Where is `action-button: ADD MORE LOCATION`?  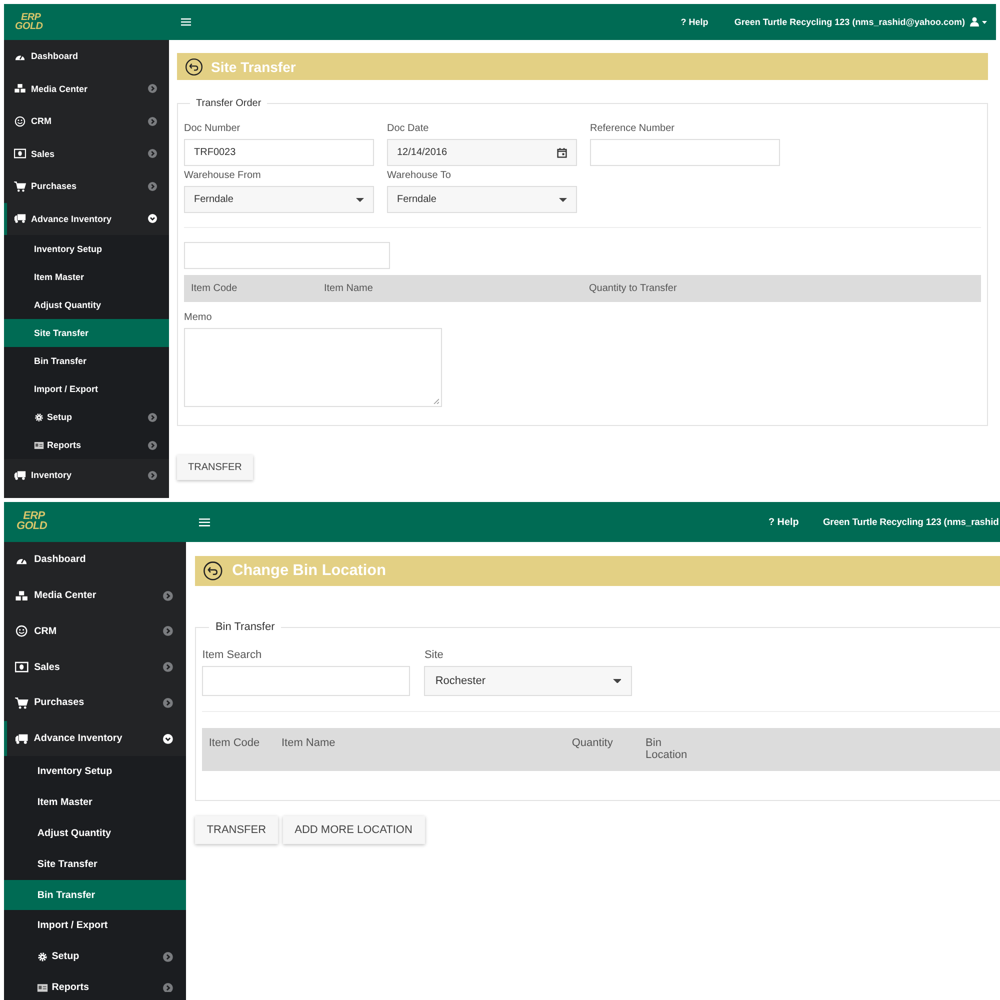
action-button: ADD MORE LOCATION is located at coordinates (353, 830).